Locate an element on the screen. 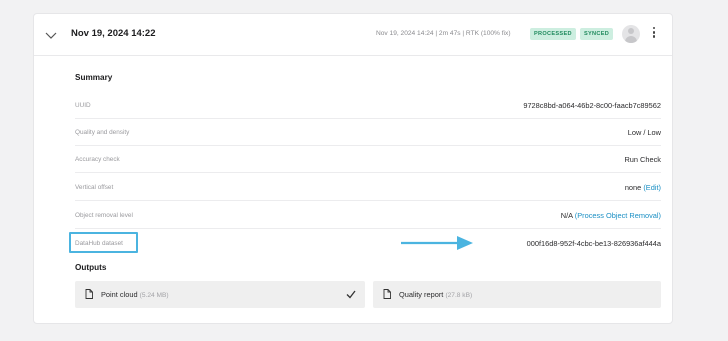 The image size is (728, 341). datahub-label: DataHub dataset is located at coordinates (99, 243).